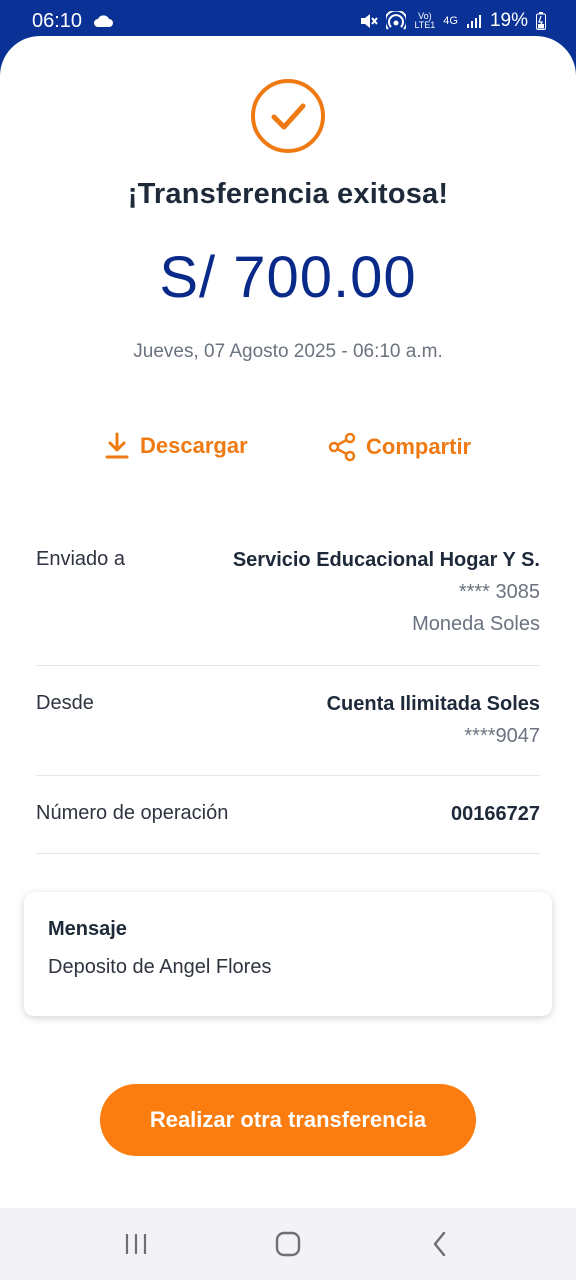 The width and height of the screenshot is (576, 1280). Describe the element at coordinates (288, 954) in the screenshot. I see `message-card: Mensaje Deposito de Angel Flores` at that location.